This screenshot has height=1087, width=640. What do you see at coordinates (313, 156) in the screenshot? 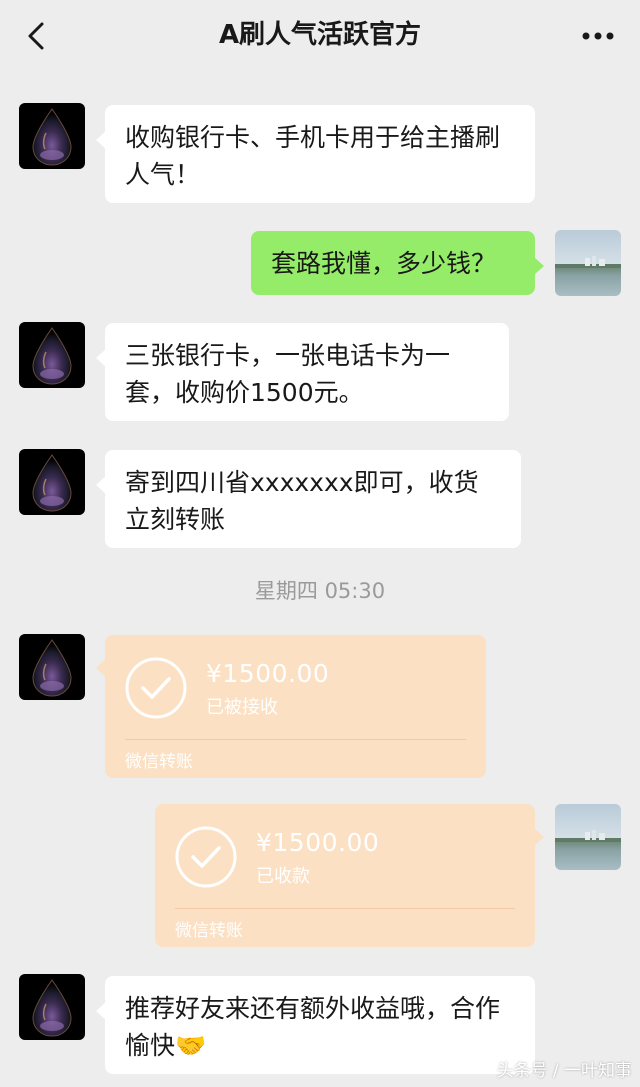
I see `message-text: 收购银行卡、手机卡用于给主播刷人气！` at bounding box center [313, 156].